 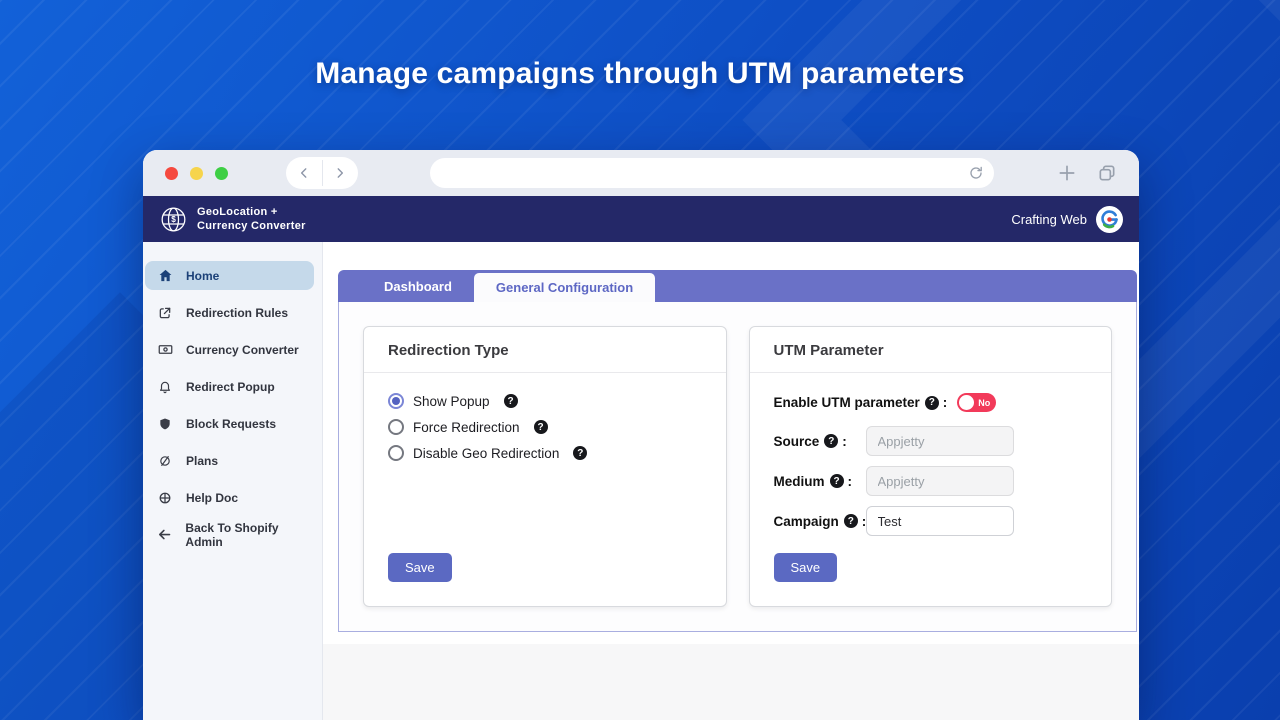 I want to click on source-label: Source ? :, so click(x=820, y=441).